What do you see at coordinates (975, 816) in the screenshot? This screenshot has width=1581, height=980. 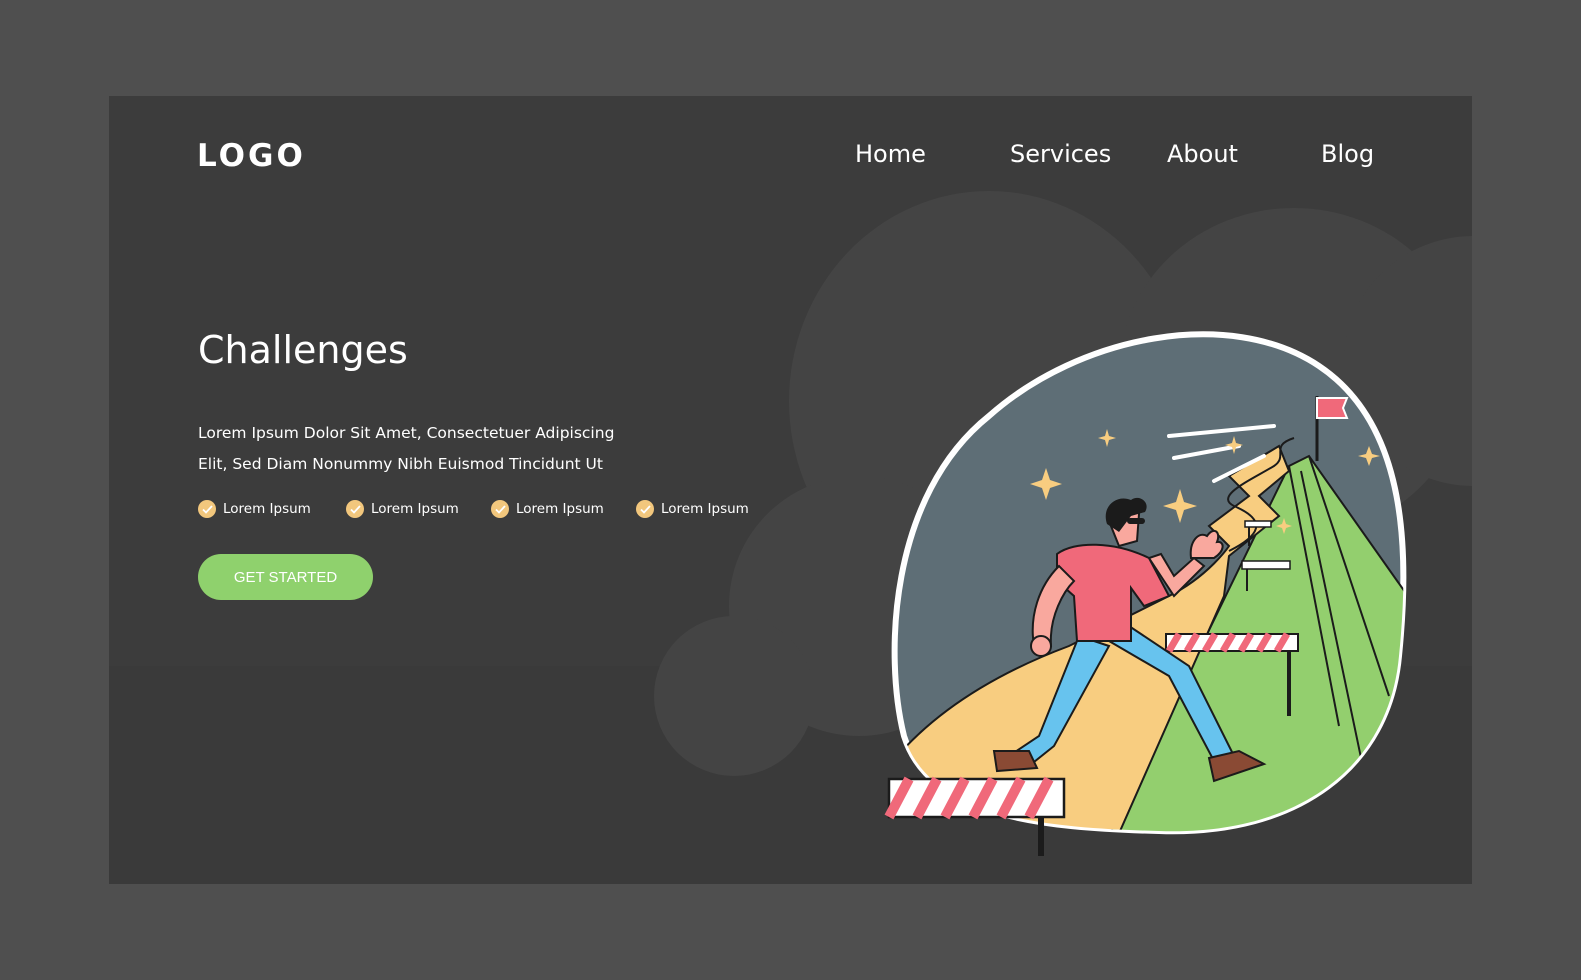 I see `hurdle-front` at bounding box center [975, 816].